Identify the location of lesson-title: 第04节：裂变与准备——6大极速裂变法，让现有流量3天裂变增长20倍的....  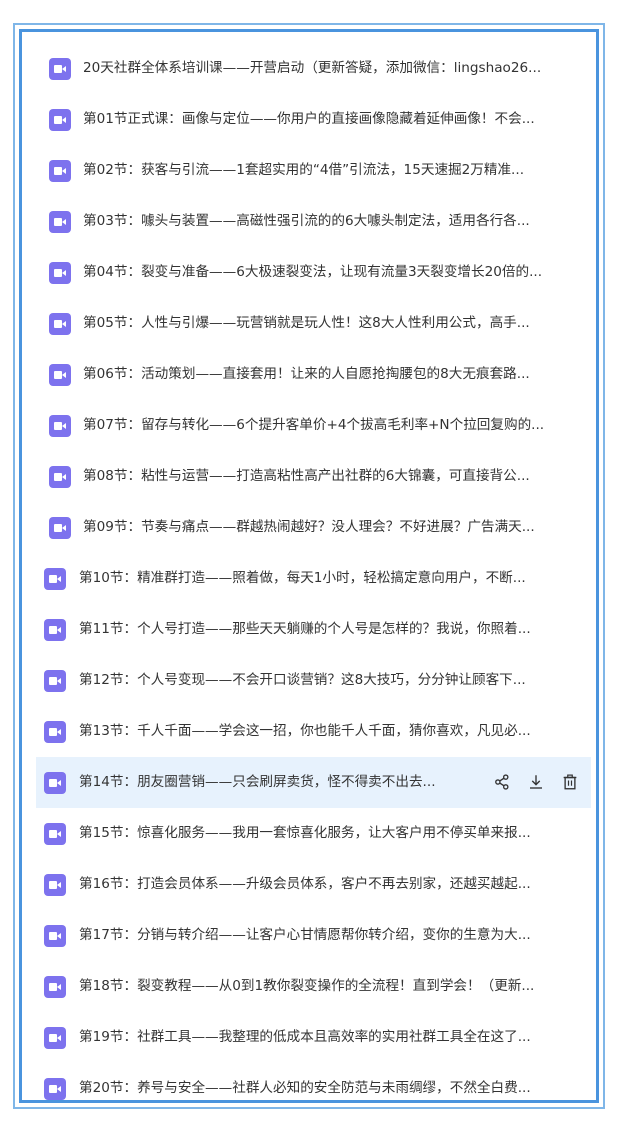
(313, 272).